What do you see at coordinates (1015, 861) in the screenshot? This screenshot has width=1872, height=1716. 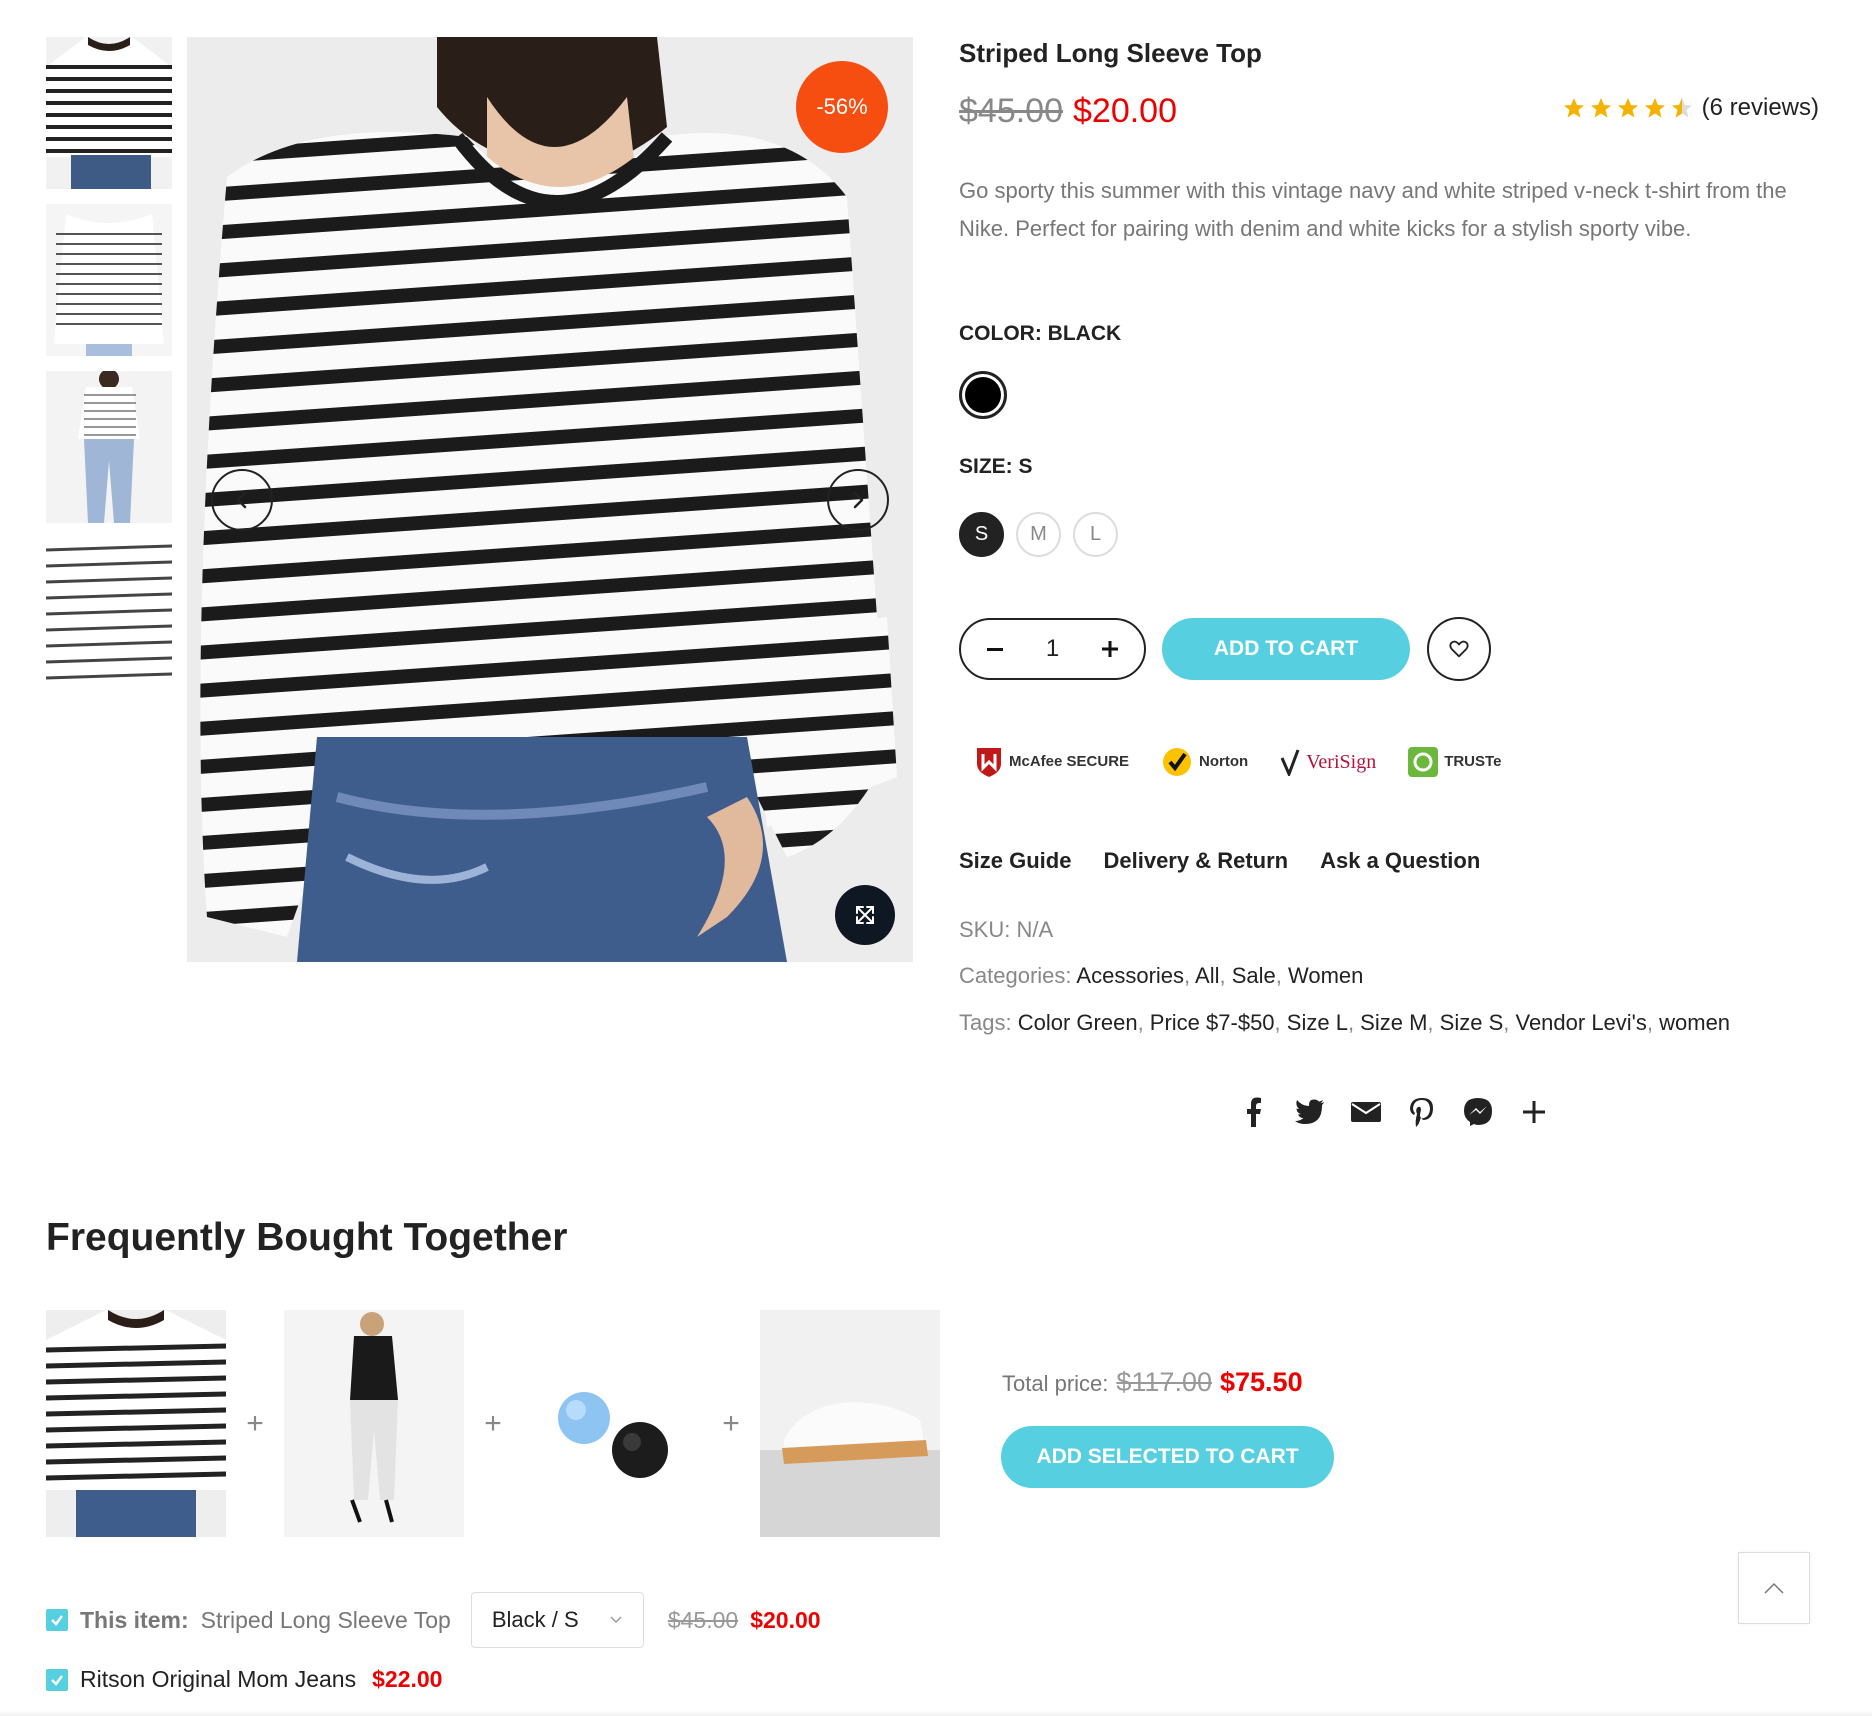 I see `size-guide-link: Size Guide` at bounding box center [1015, 861].